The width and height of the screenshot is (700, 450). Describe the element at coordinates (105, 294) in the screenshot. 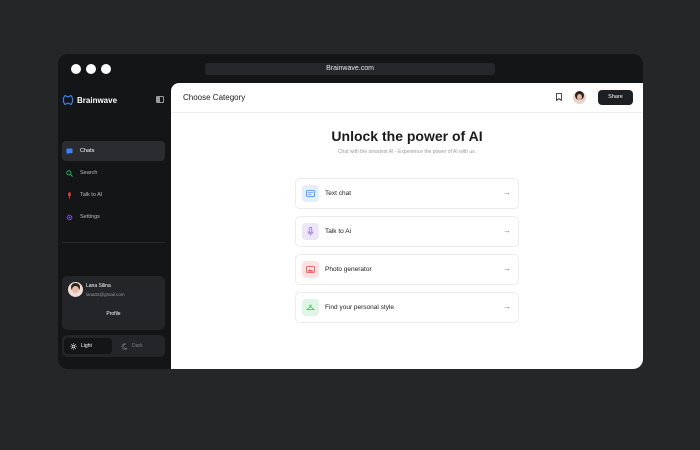

I see `profile-email: lana02@gmail.com` at that location.